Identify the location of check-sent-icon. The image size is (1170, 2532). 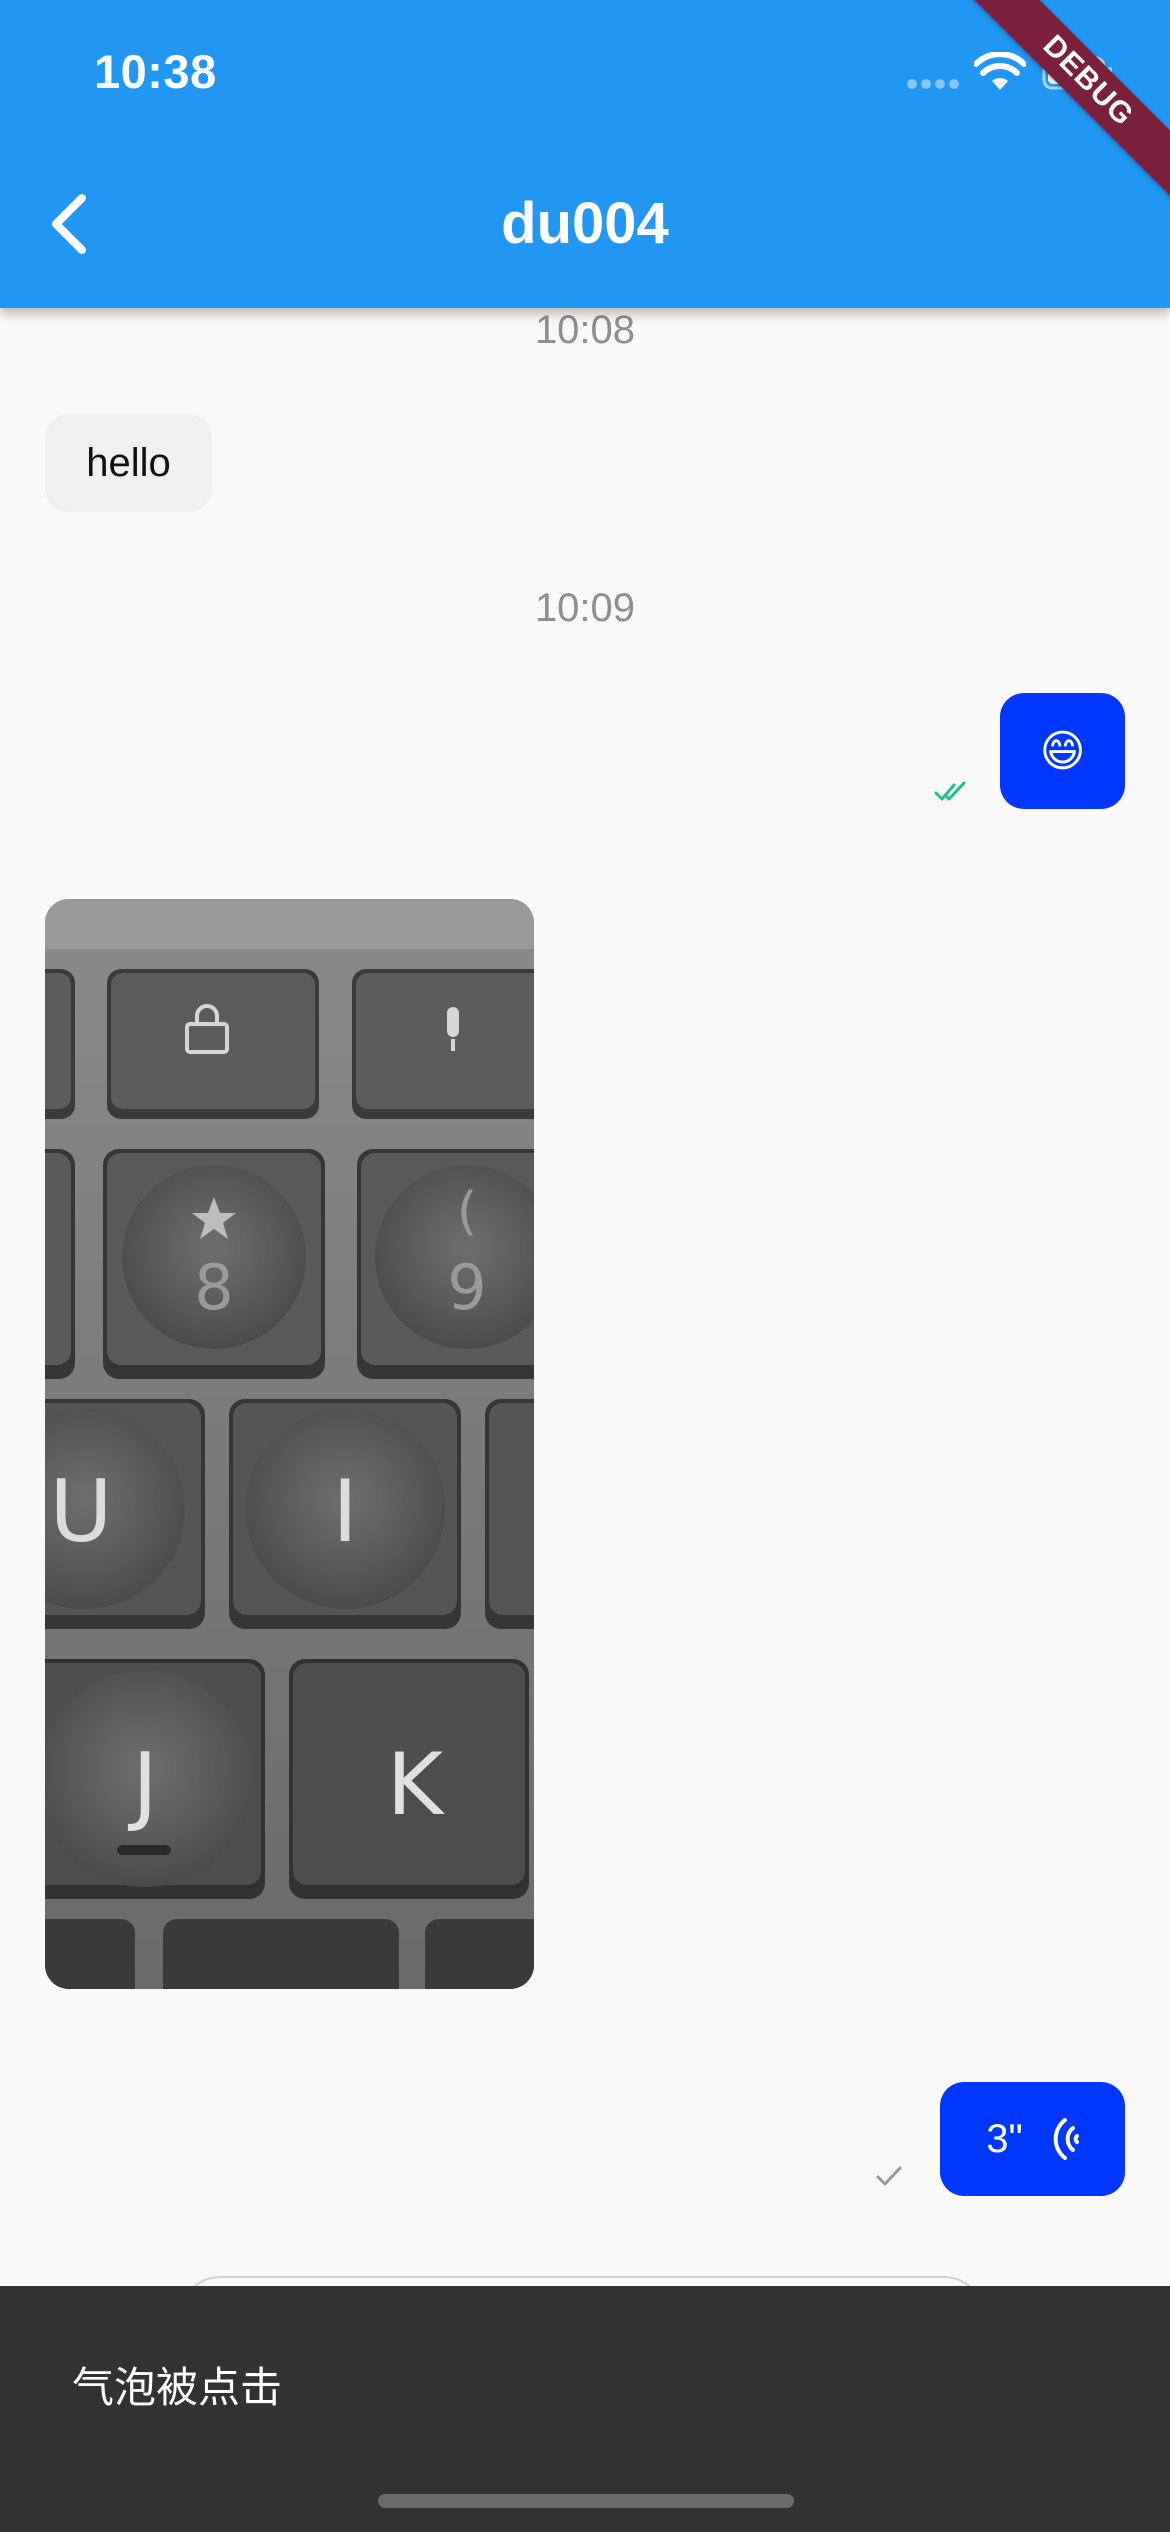
(889, 2176).